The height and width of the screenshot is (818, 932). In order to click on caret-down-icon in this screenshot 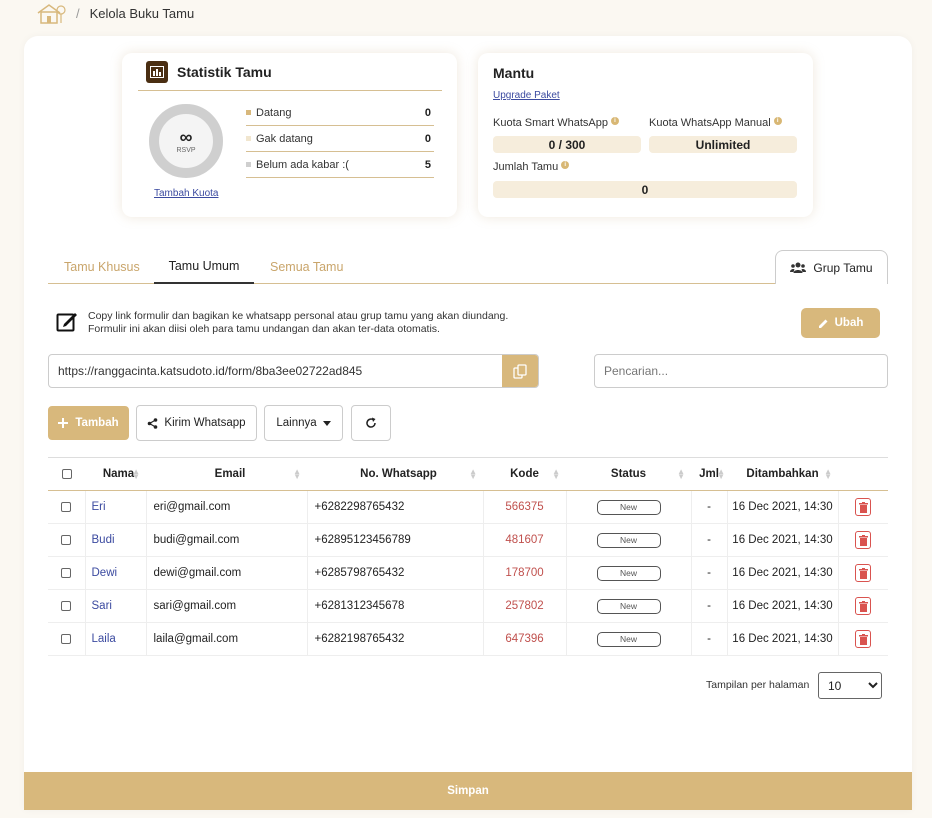, I will do `click(326, 423)`.